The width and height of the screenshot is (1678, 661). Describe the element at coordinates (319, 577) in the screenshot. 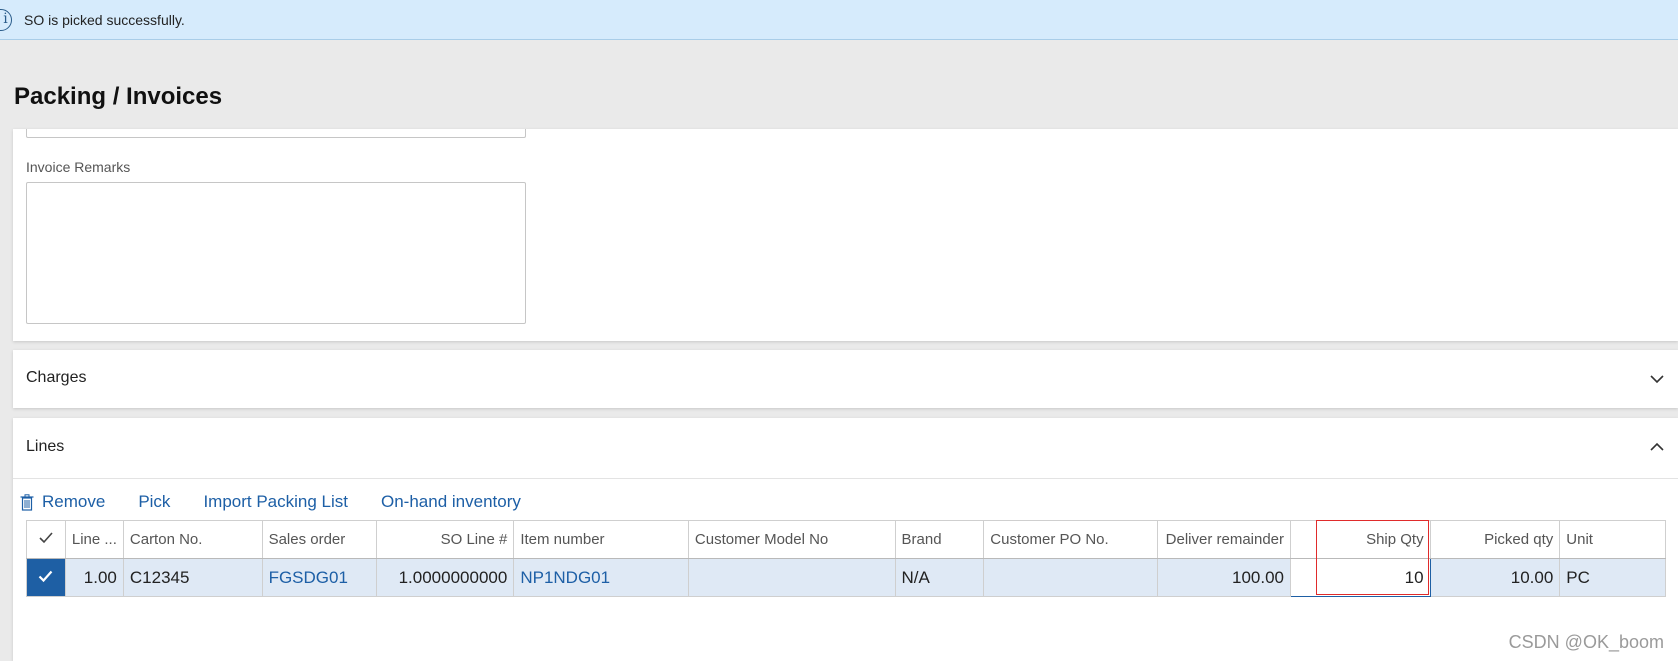

I see `cell-sales-order-link: FGSDG01` at that location.